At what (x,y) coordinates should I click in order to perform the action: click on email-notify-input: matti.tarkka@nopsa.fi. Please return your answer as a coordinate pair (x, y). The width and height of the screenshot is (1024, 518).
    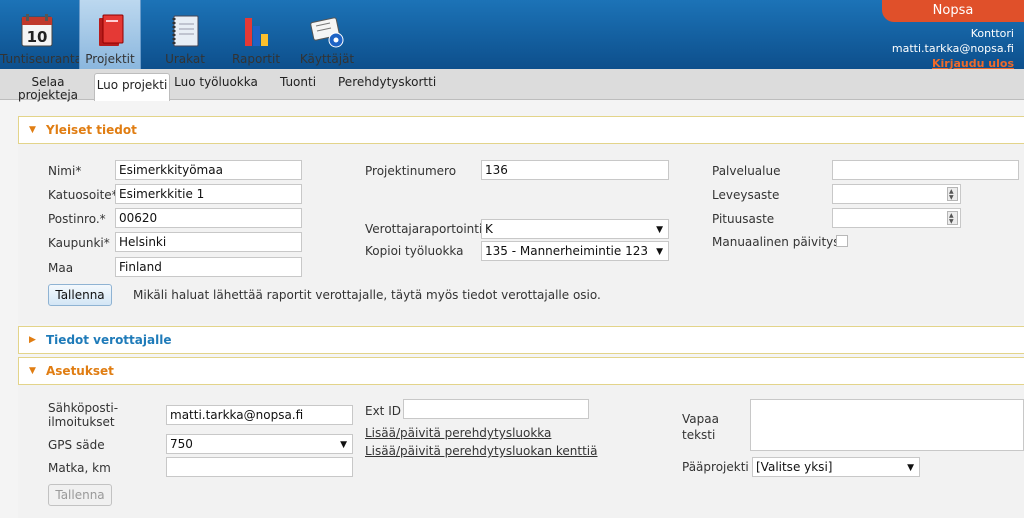
    Looking at the image, I should click on (259, 415).